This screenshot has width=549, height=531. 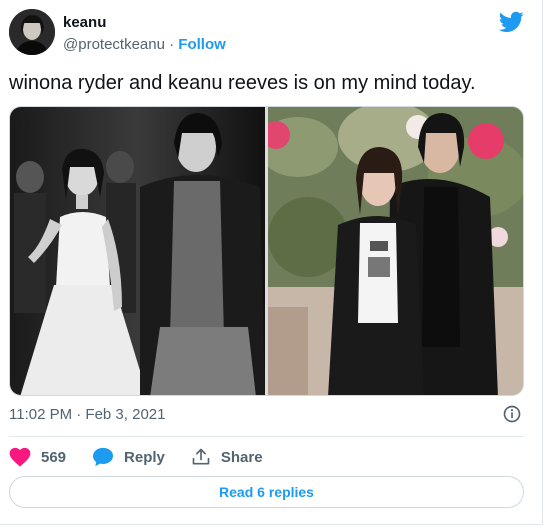 What do you see at coordinates (202, 44) in the screenshot?
I see `follow-button: Follow` at bounding box center [202, 44].